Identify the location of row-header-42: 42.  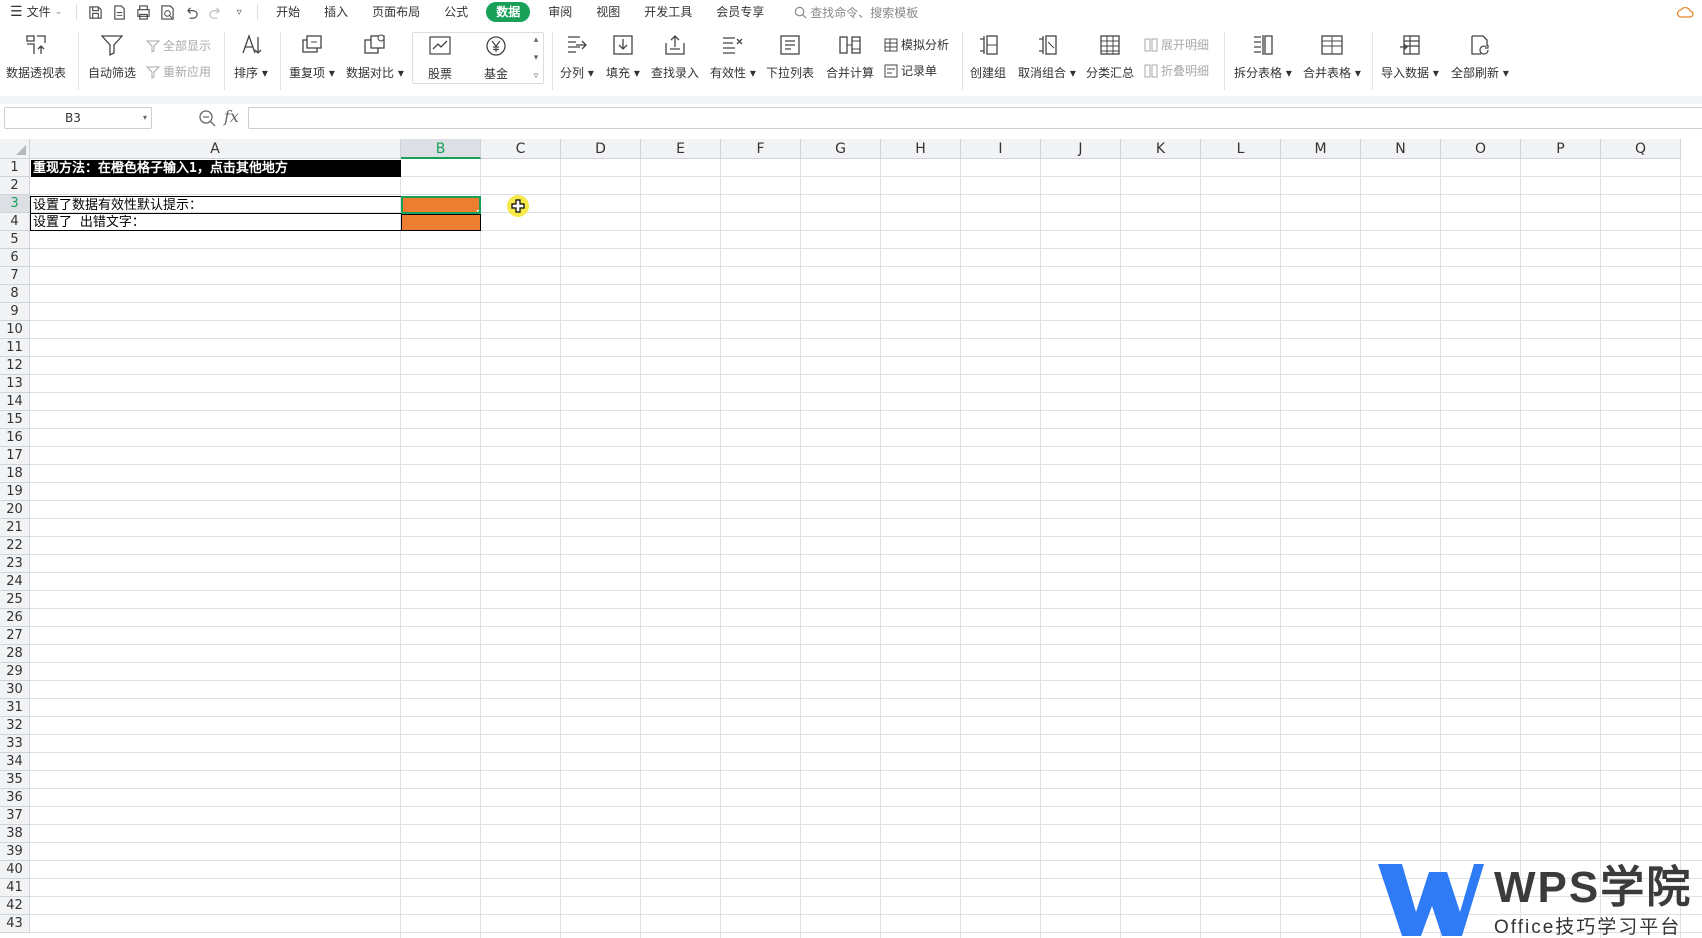
(15, 906).